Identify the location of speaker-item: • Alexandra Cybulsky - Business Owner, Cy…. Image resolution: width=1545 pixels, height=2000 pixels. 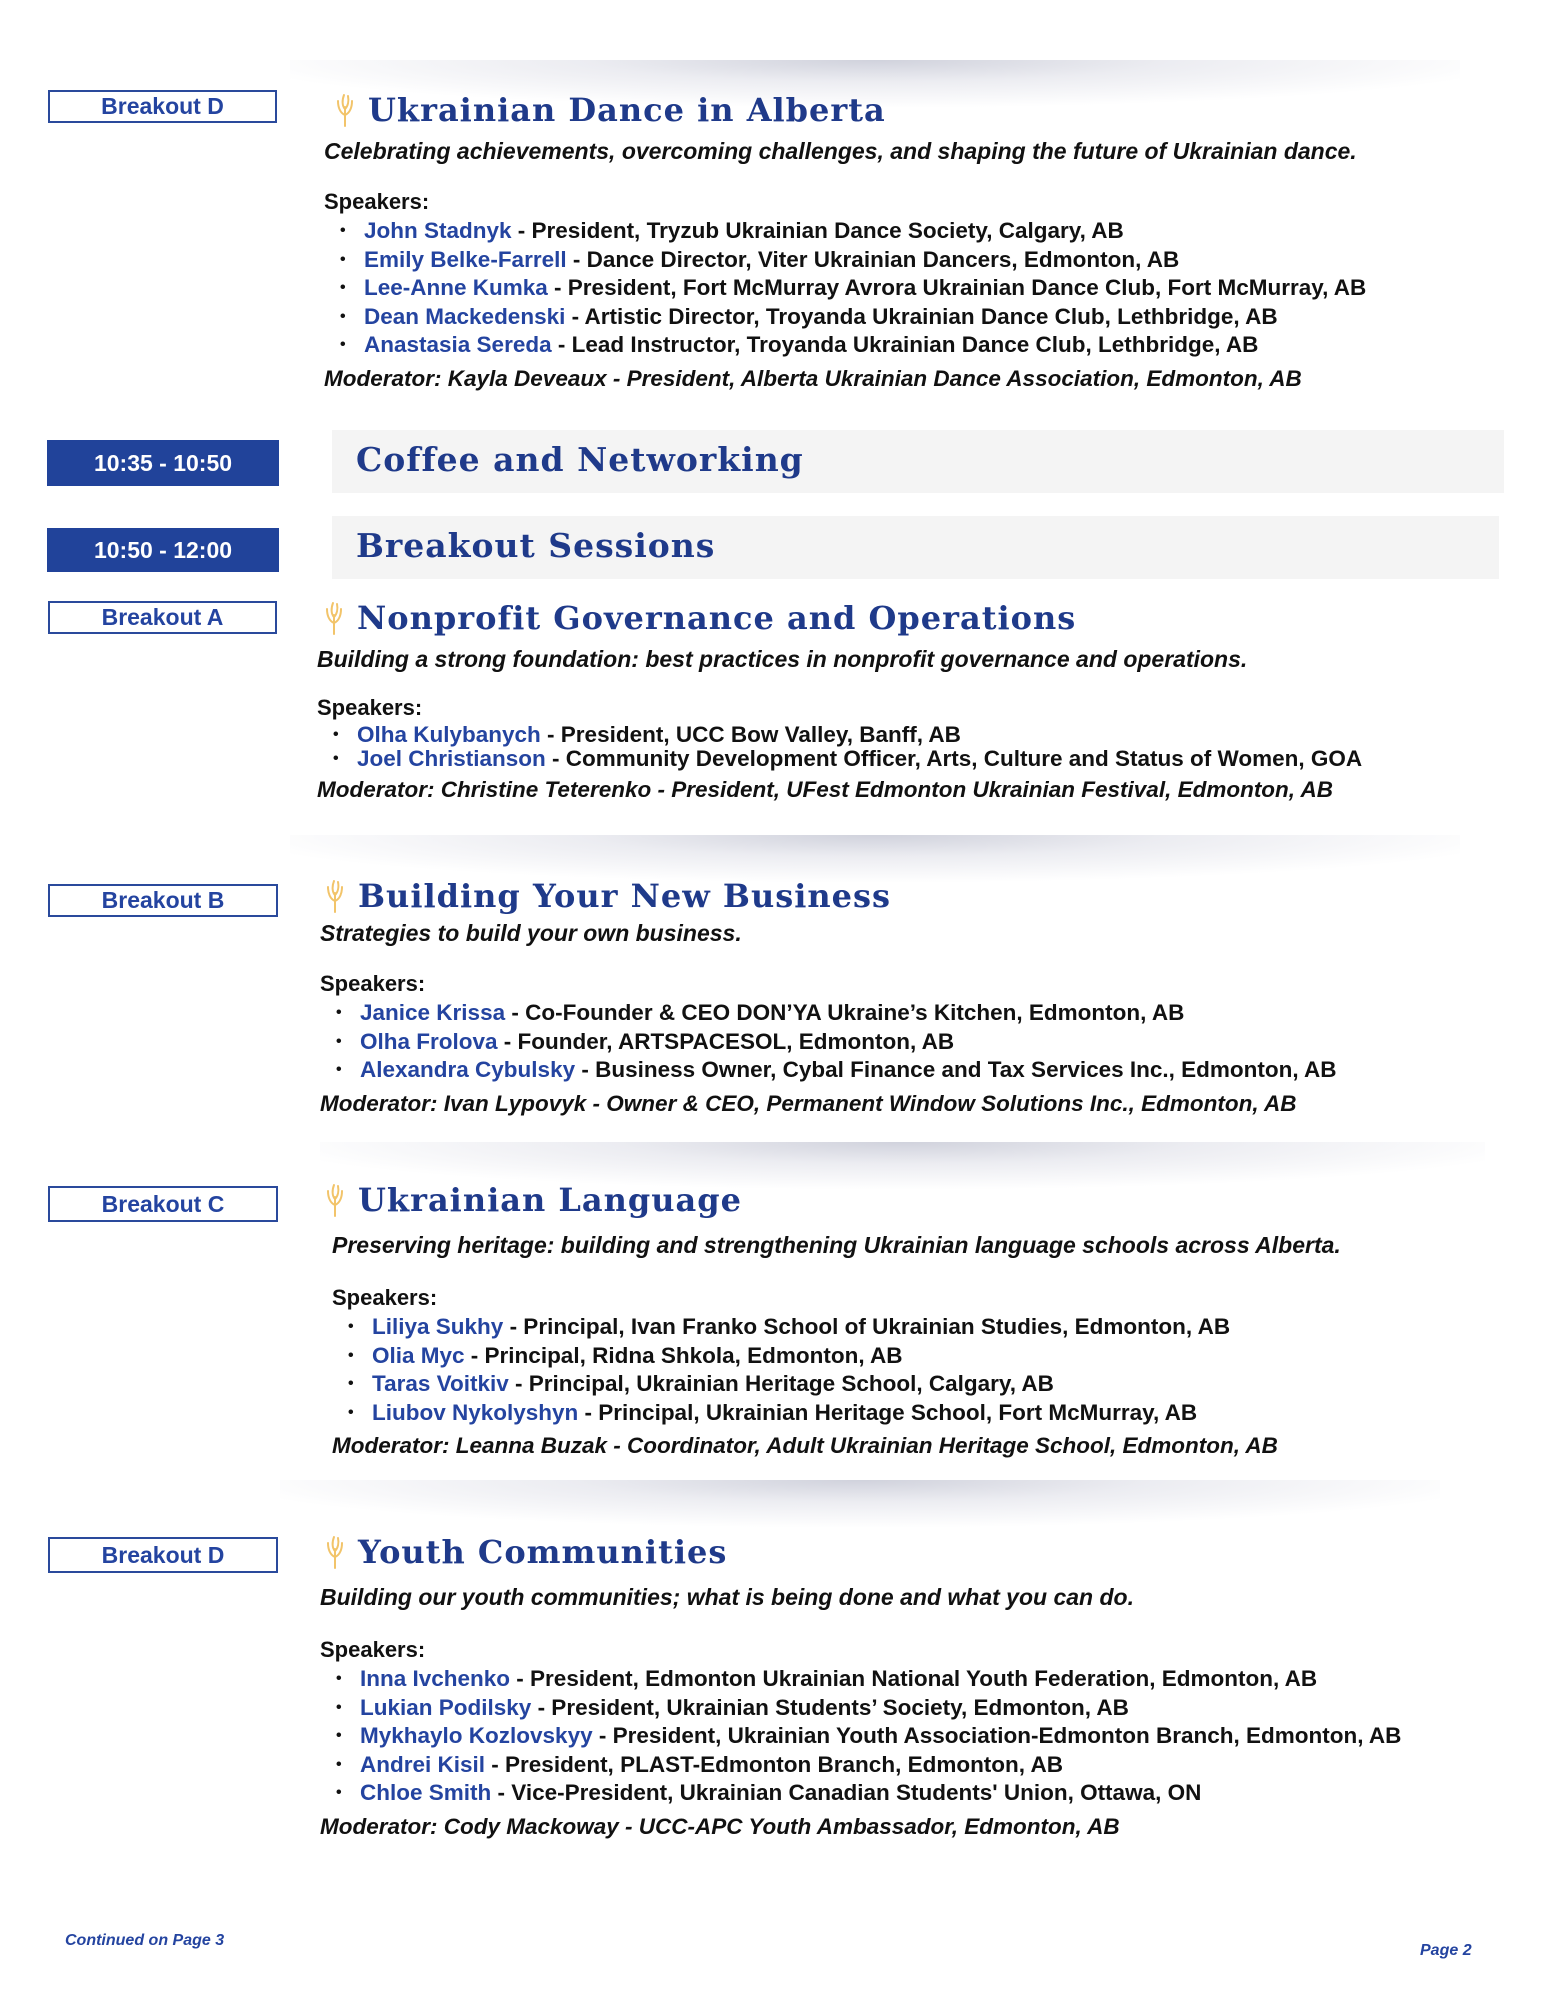
(836, 1070).